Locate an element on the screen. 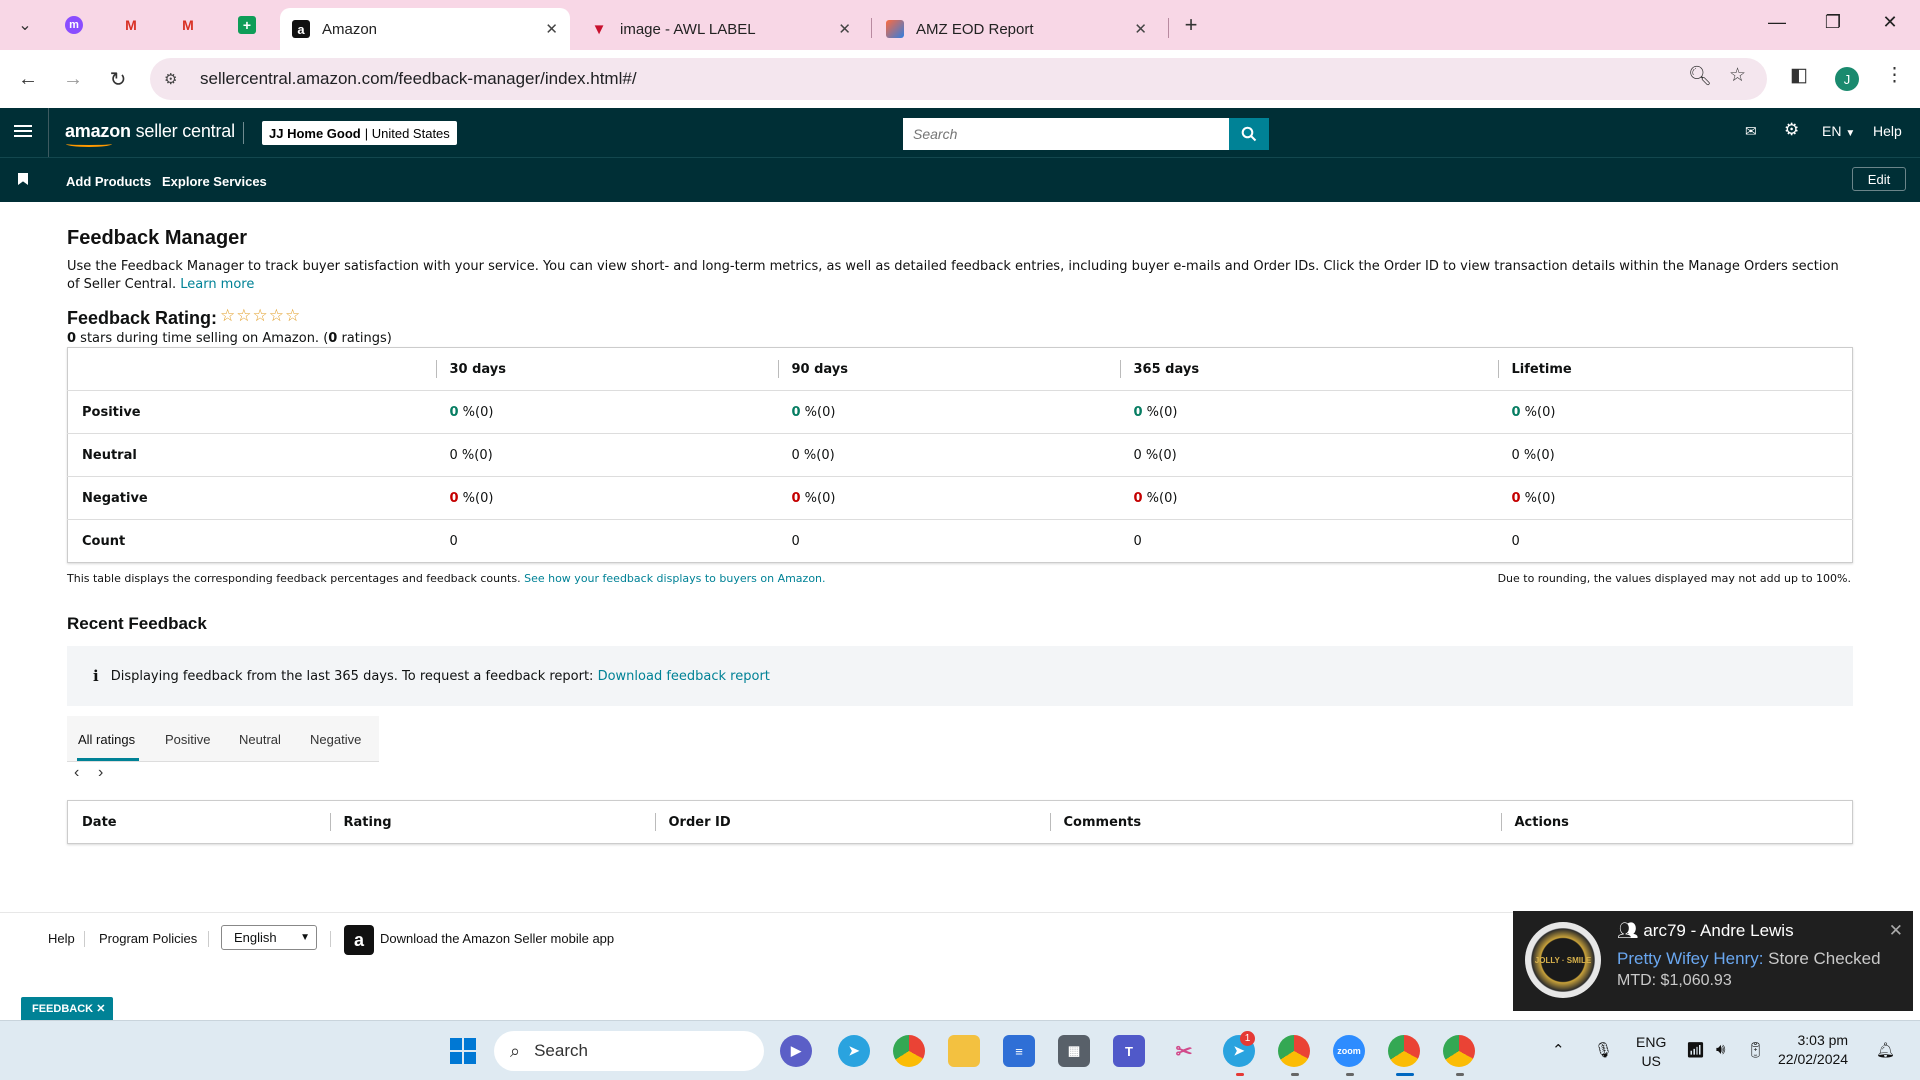  language-value: English is located at coordinates (255, 937).